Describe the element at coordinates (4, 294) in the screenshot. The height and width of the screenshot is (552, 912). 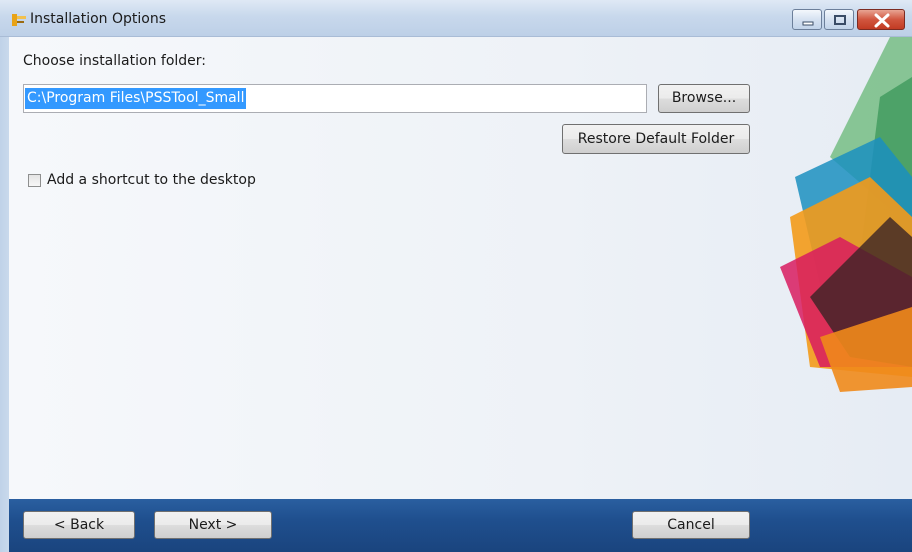
I see `window-border` at that location.